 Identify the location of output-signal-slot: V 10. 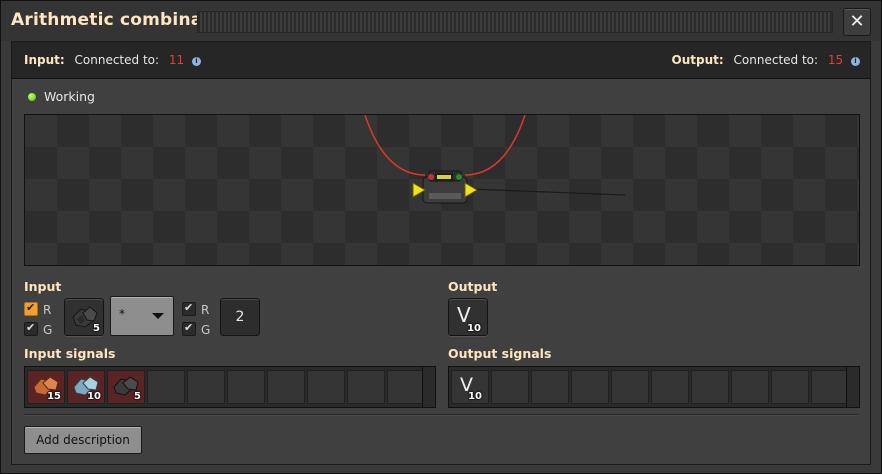
(470, 387).